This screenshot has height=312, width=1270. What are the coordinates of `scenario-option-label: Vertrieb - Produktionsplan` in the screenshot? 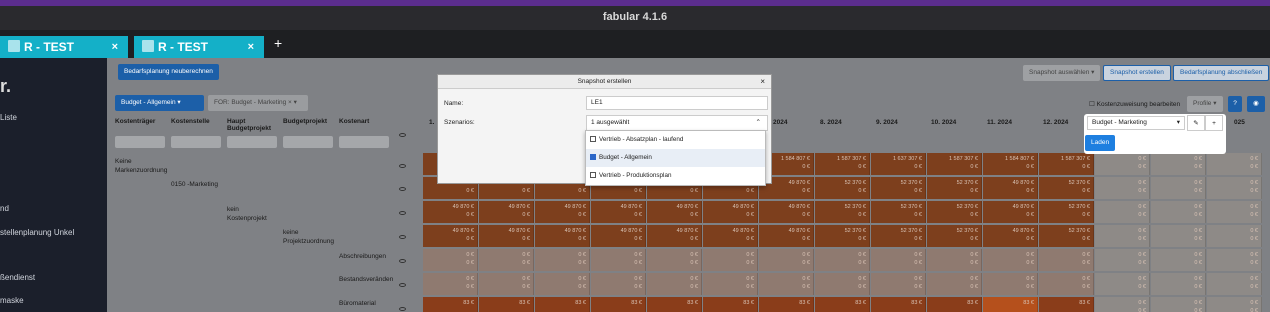 It's located at (635, 175).